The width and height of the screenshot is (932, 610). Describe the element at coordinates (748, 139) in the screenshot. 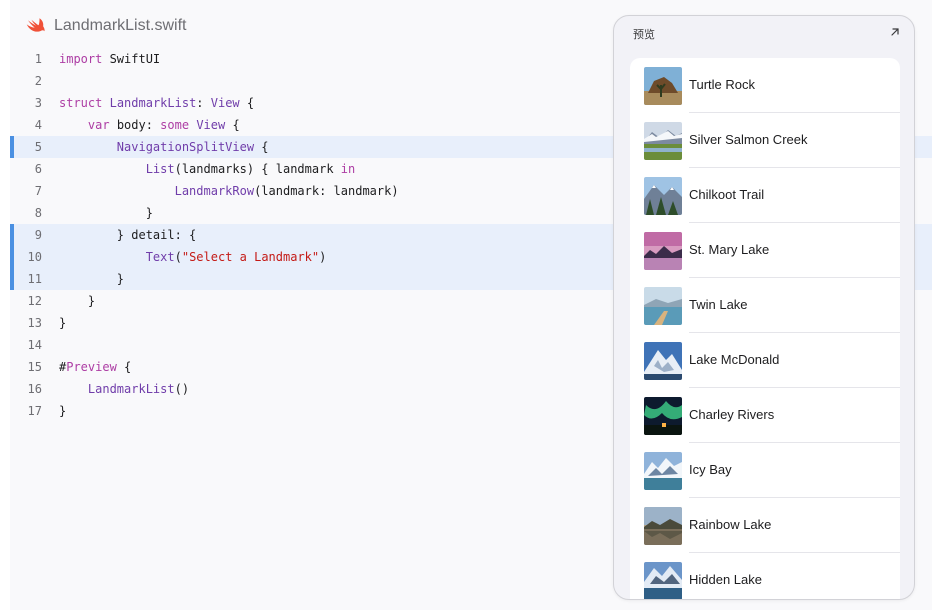

I see `landmark-name: Silver Salmon Creek` at that location.